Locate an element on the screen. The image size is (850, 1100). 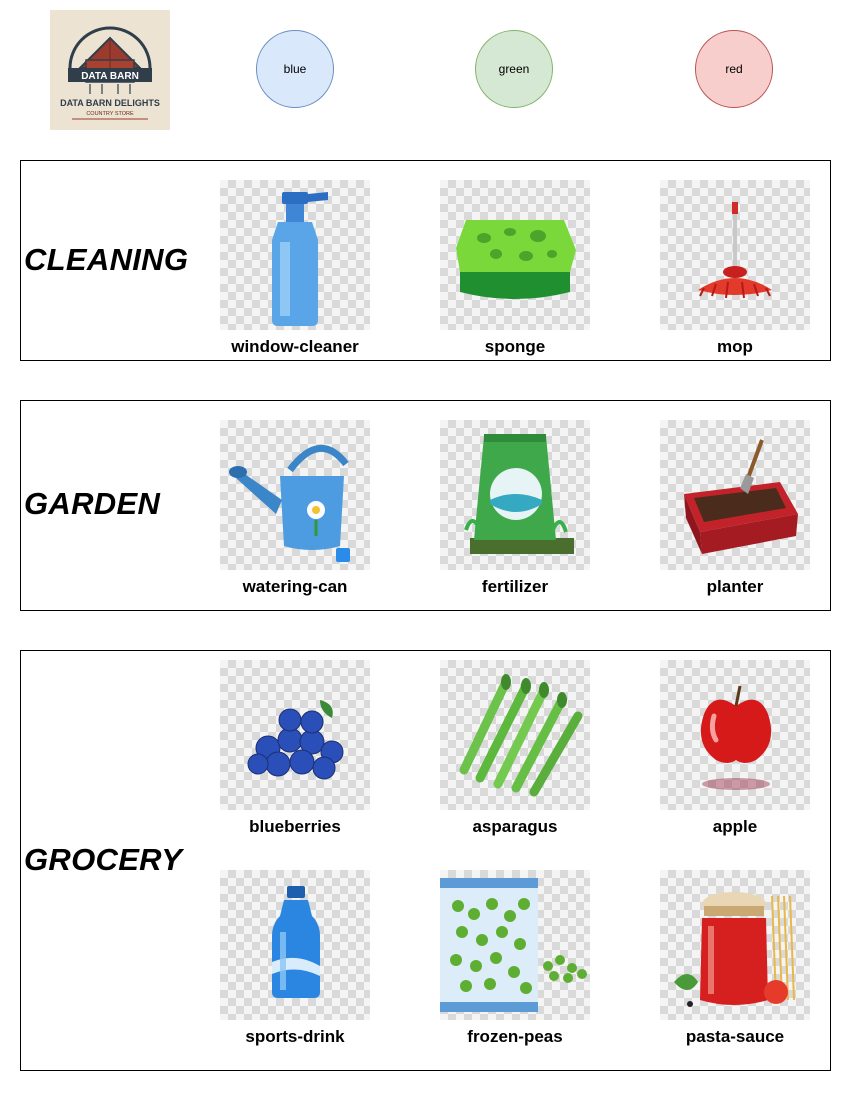
item-mop is located at coordinates (735, 255).